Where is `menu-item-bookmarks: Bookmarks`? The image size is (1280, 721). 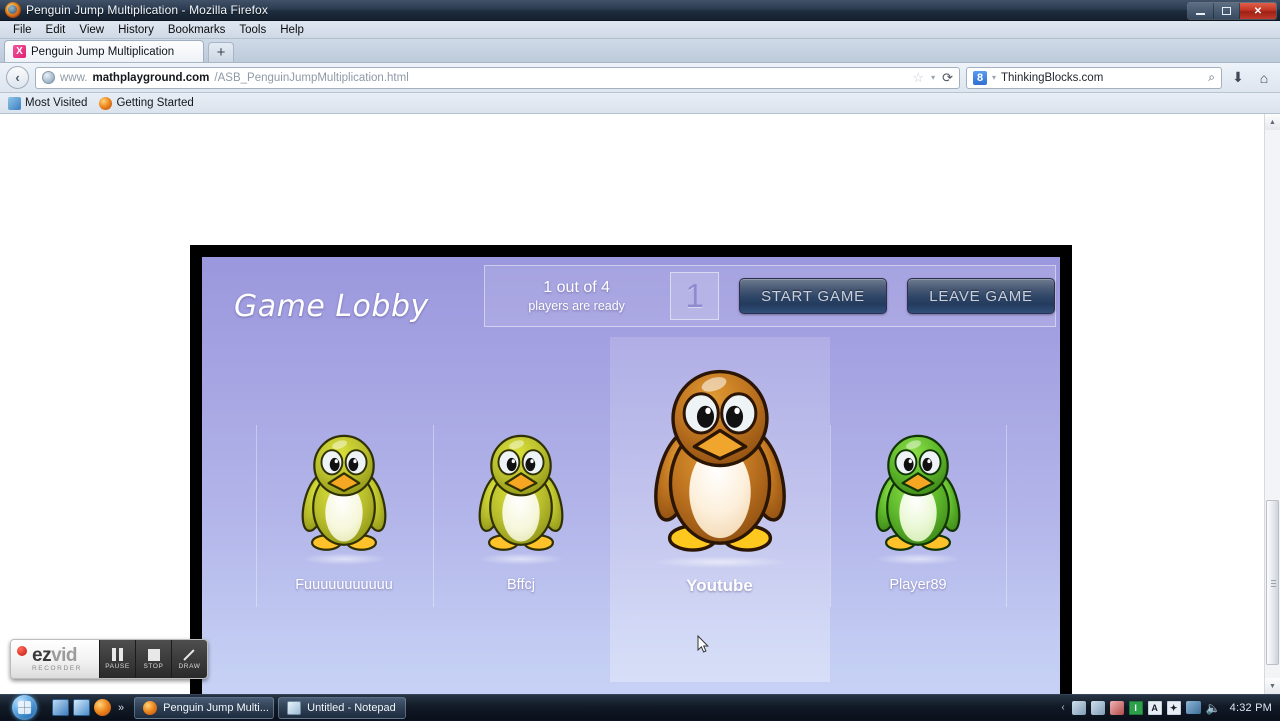
menu-item-bookmarks: Bookmarks is located at coordinates (197, 30).